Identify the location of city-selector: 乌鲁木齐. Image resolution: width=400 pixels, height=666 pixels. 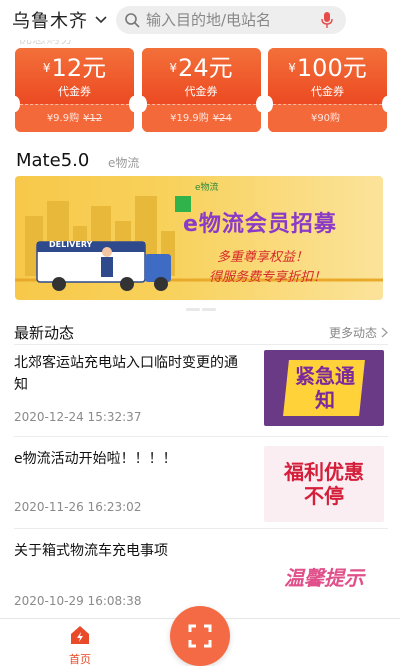
(60, 20).